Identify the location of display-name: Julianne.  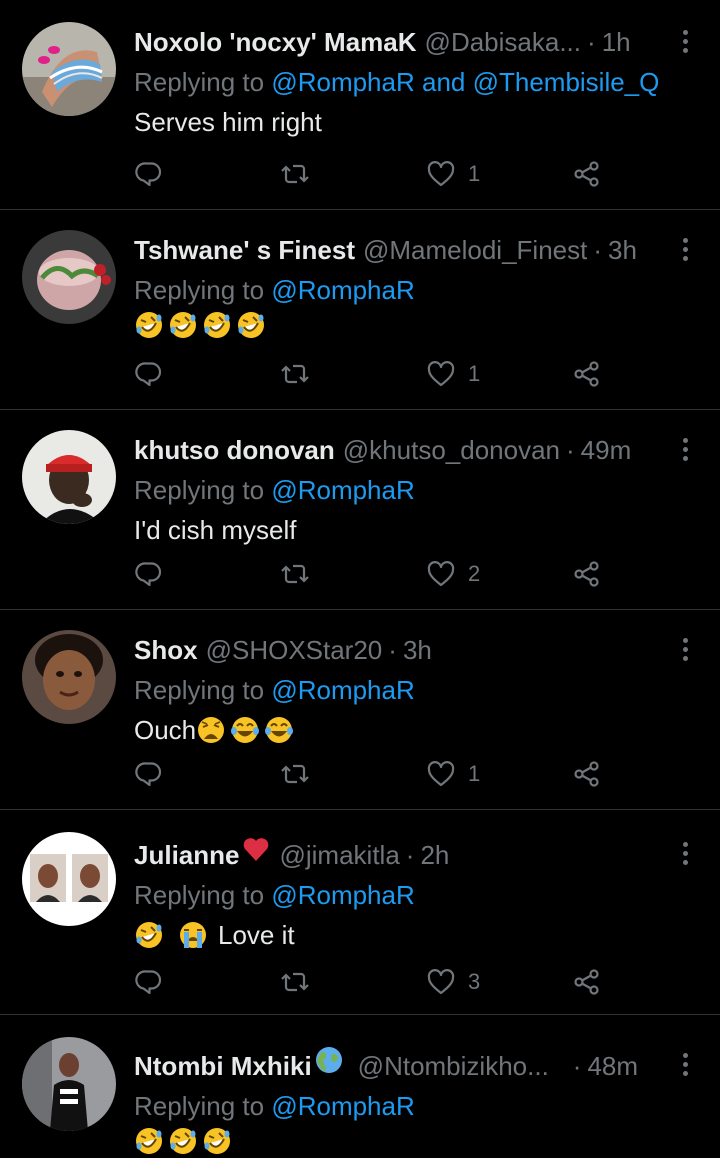
(186, 855).